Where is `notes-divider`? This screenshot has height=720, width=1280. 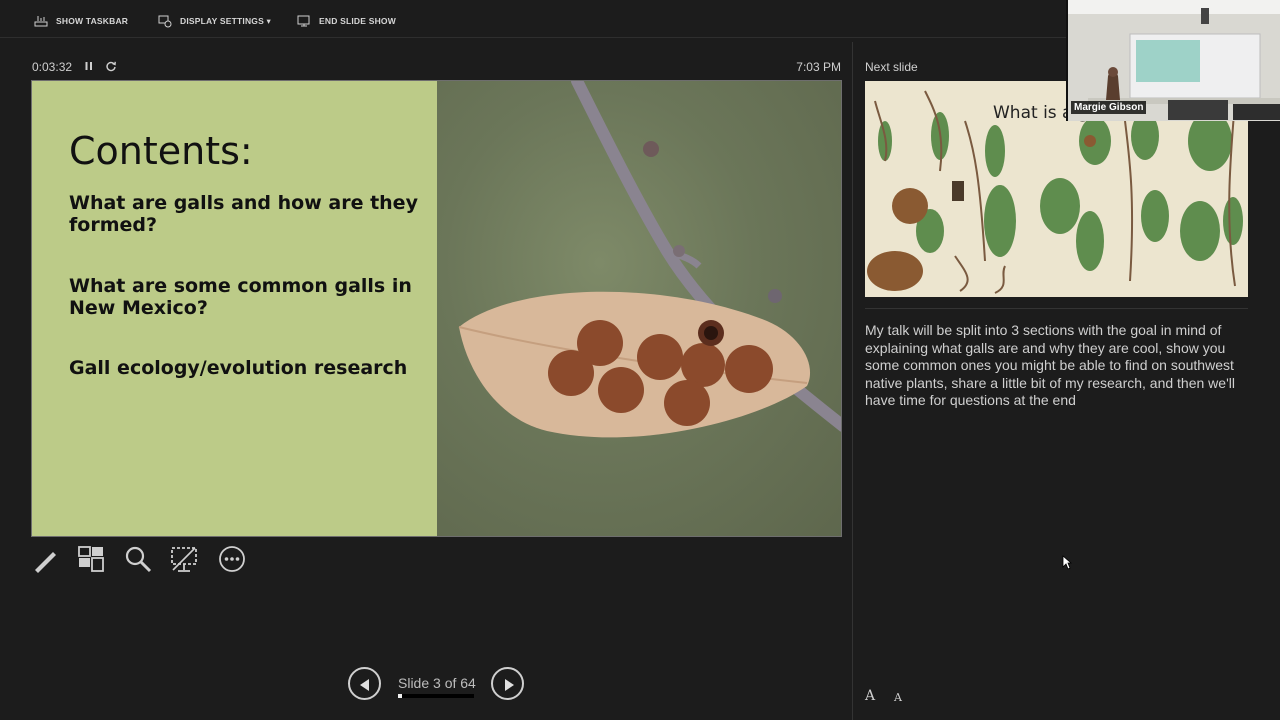 notes-divider is located at coordinates (1056, 308).